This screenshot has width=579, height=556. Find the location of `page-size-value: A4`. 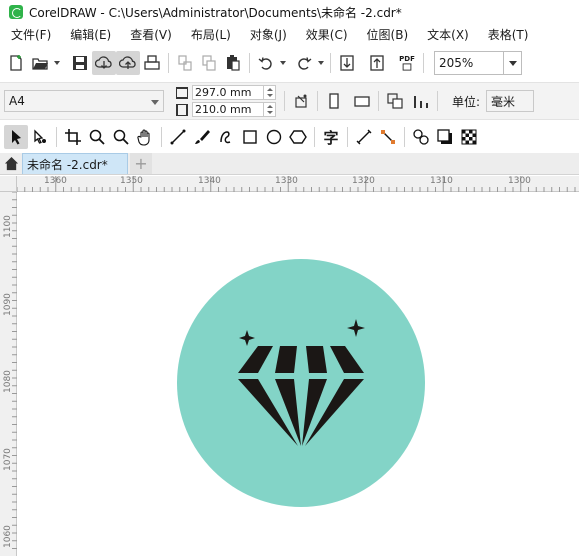

page-size-value: A4 is located at coordinates (17, 101).